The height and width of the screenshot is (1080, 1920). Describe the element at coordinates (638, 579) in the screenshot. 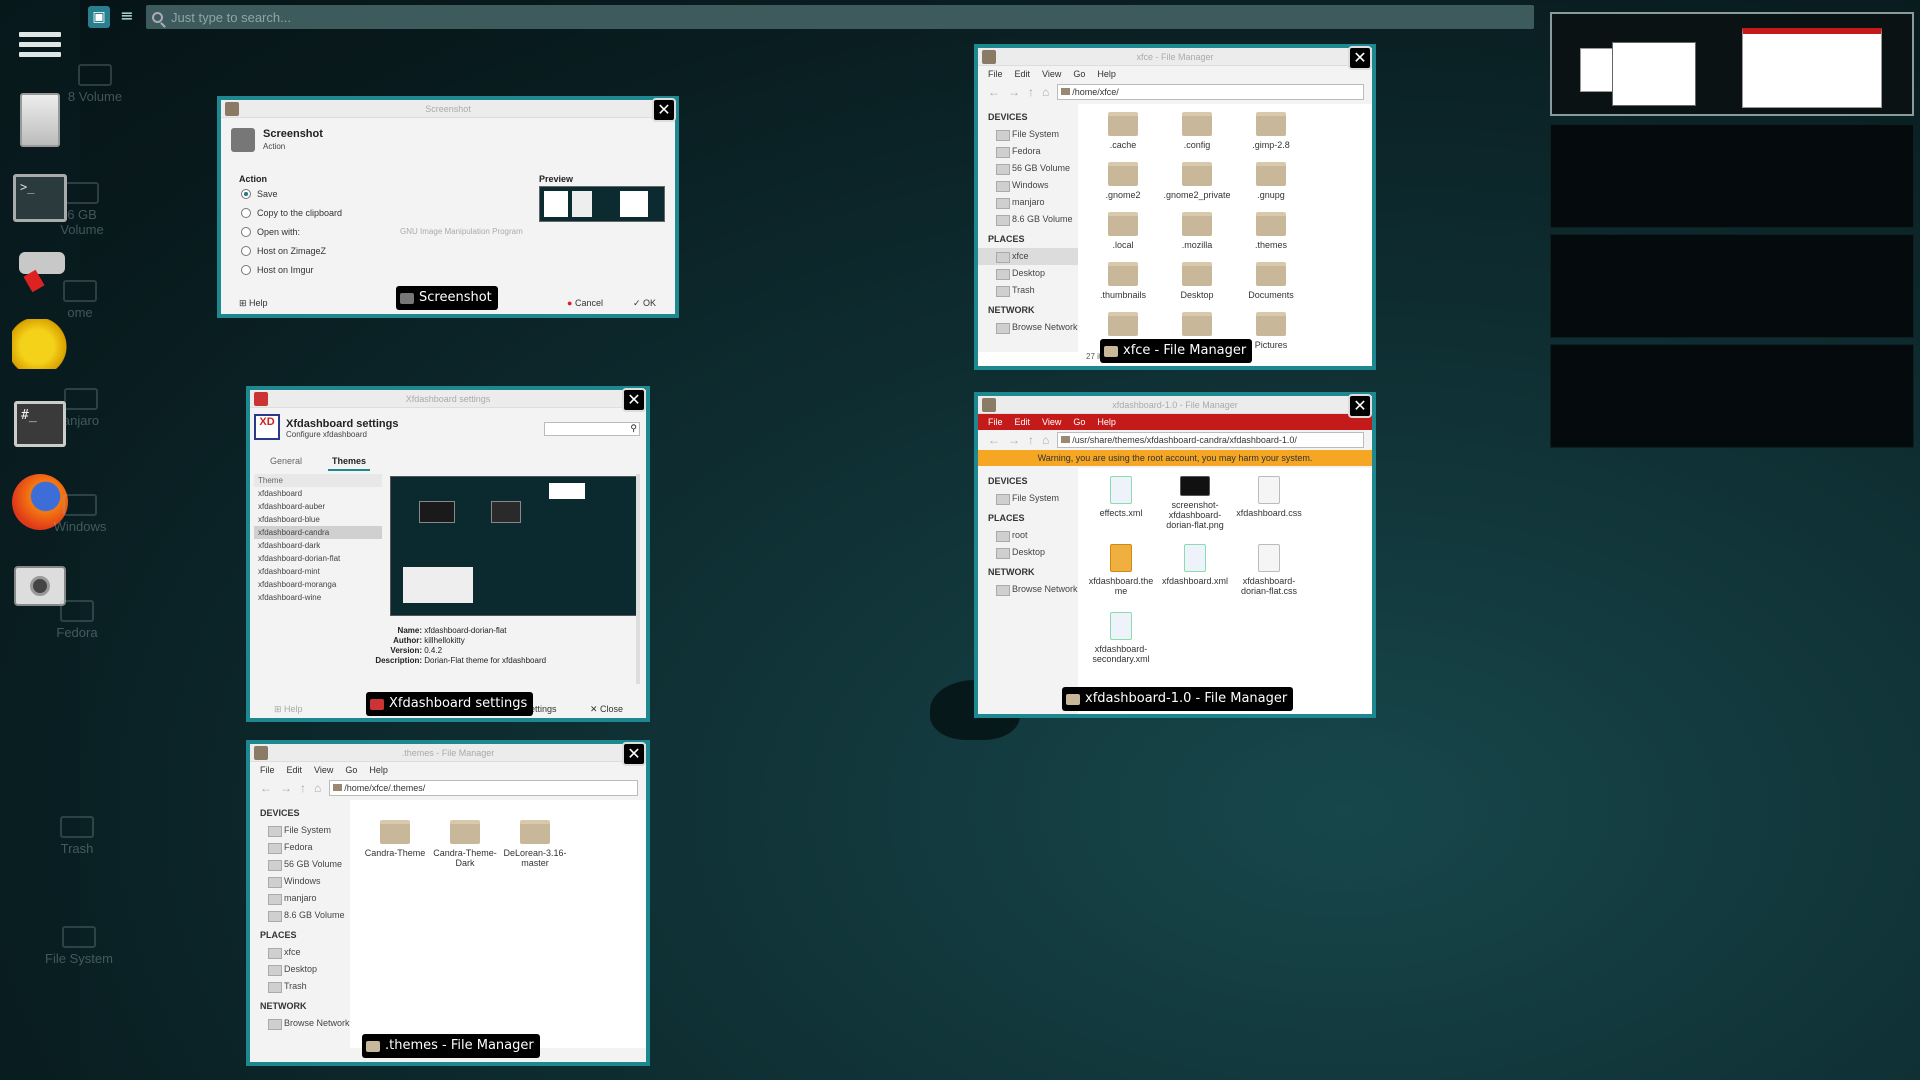

I see `scrollbar` at that location.